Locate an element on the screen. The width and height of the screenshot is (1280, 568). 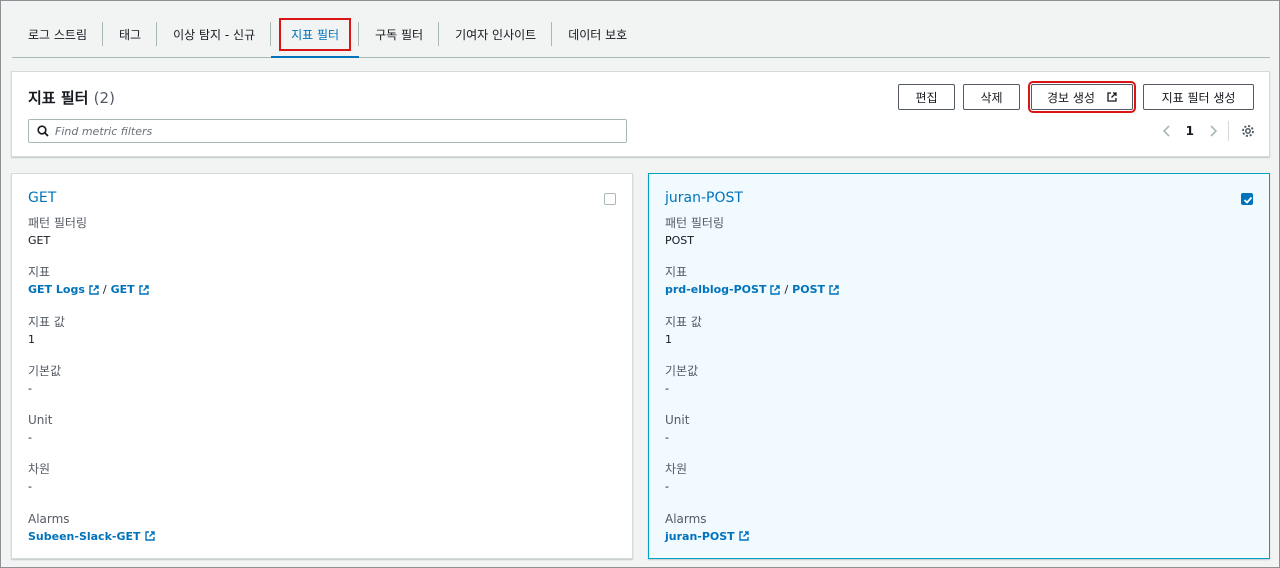
page-title: 지표 필터 (2) is located at coordinates (71, 98).